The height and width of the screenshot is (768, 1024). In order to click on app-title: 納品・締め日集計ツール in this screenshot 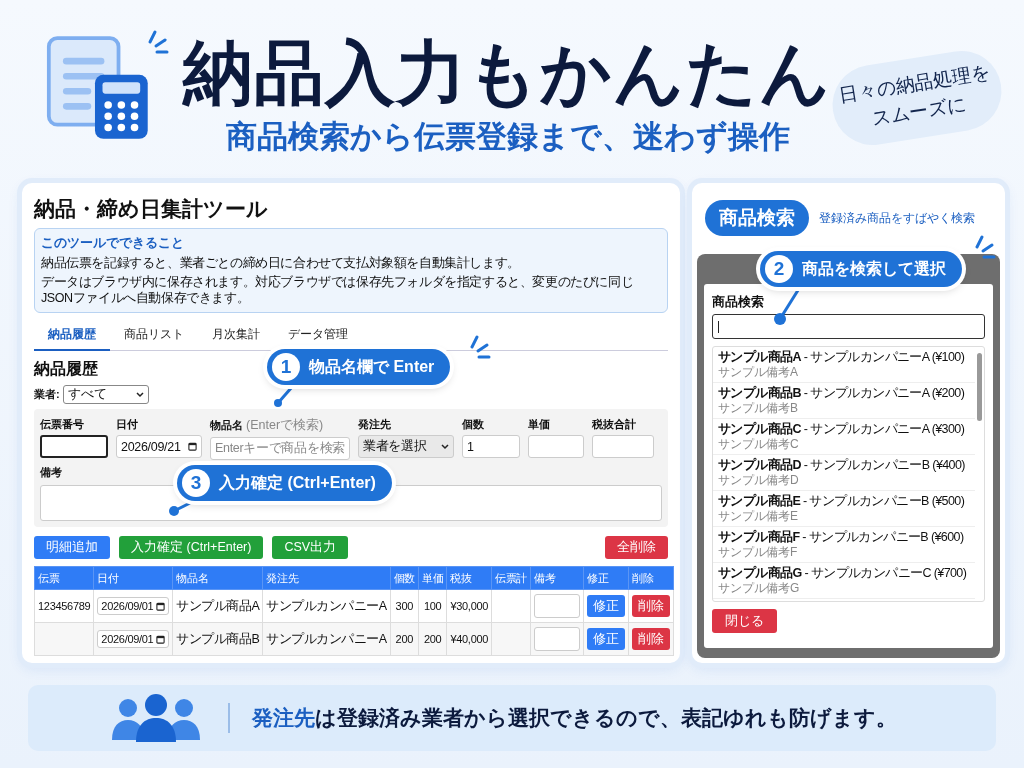, I will do `click(151, 209)`.